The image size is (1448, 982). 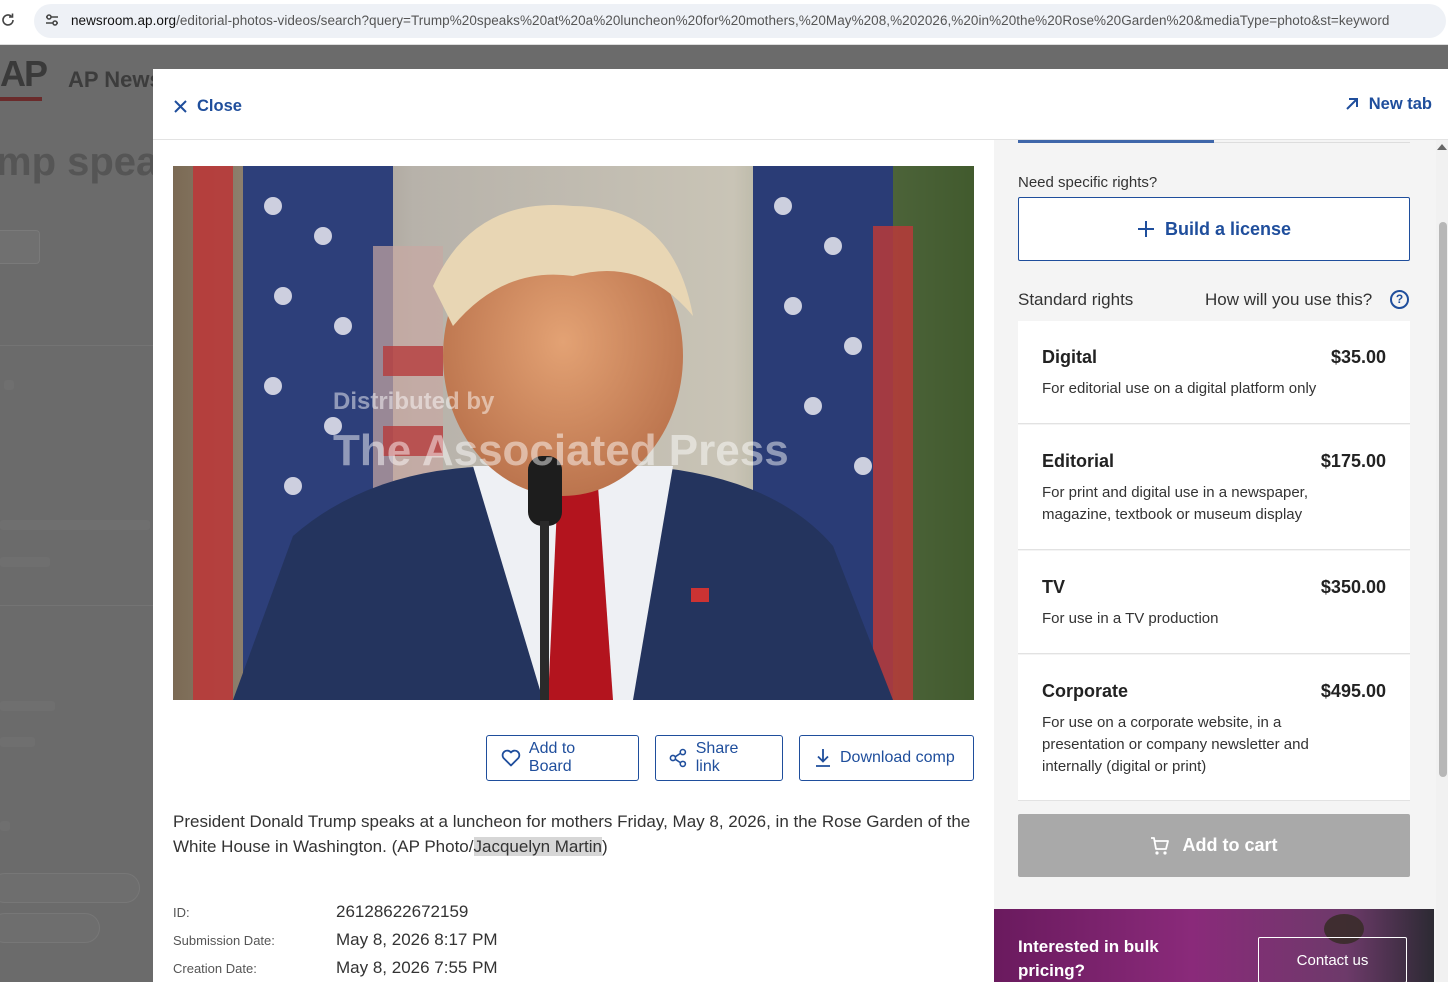 What do you see at coordinates (1353, 461) in the screenshot?
I see `license-price: $175.00` at bounding box center [1353, 461].